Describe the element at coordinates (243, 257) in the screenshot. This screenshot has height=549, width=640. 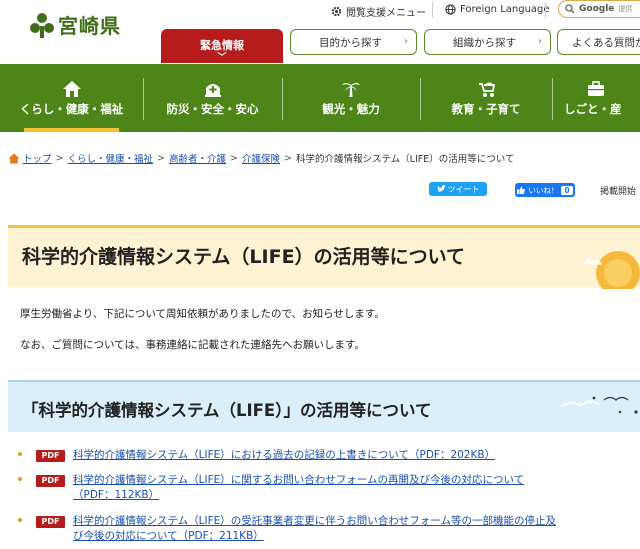
I see `page-title: 科学的介護情報システム（LIFE）の活用等について` at that location.